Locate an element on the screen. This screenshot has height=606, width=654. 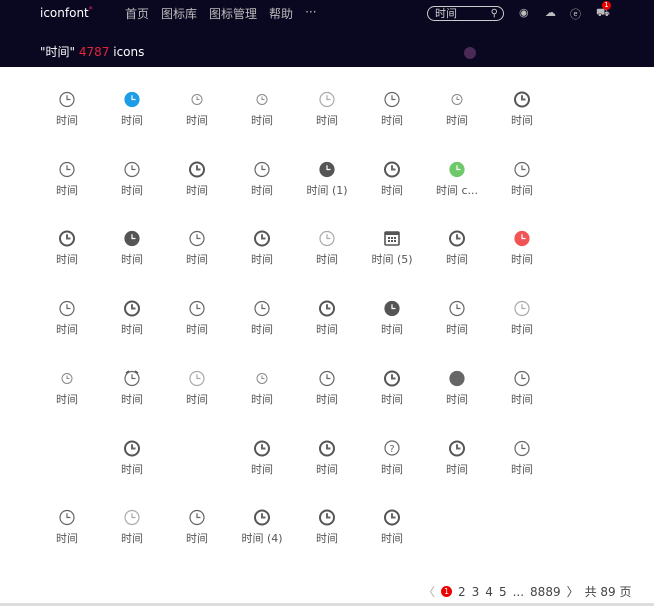
page-88: 88 is located at coordinates (537, 592).